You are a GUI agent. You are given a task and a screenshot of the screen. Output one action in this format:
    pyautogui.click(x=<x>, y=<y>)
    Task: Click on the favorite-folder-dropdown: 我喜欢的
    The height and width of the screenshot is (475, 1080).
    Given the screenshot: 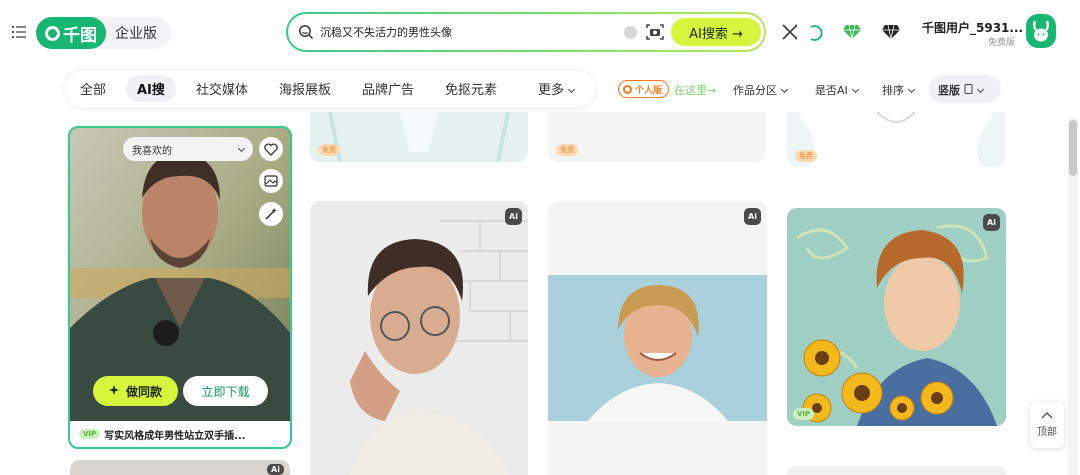 What is the action you would take?
    pyautogui.click(x=188, y=149)
    